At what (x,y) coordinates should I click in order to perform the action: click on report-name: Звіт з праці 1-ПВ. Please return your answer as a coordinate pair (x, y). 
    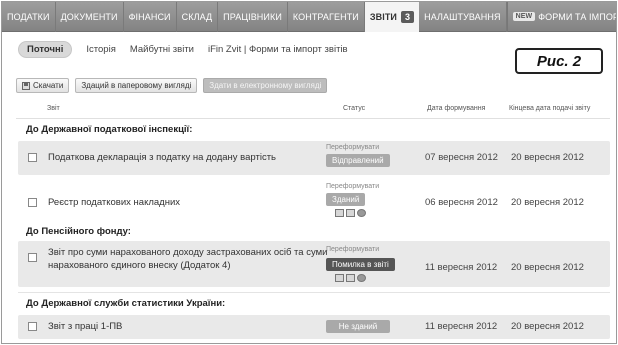
    Looking at the image, I should click on (85, 326).